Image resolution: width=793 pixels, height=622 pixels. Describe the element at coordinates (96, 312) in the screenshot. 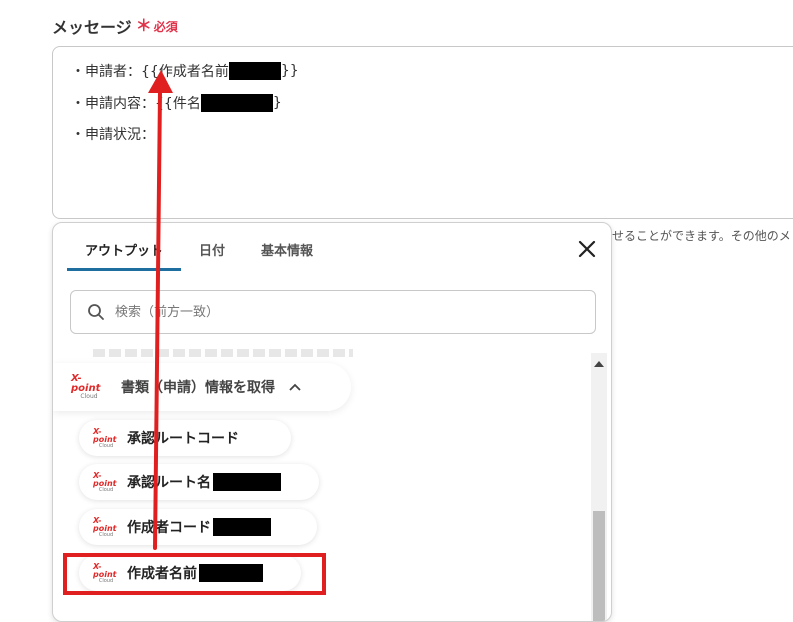

I see `search-icon` at that location.